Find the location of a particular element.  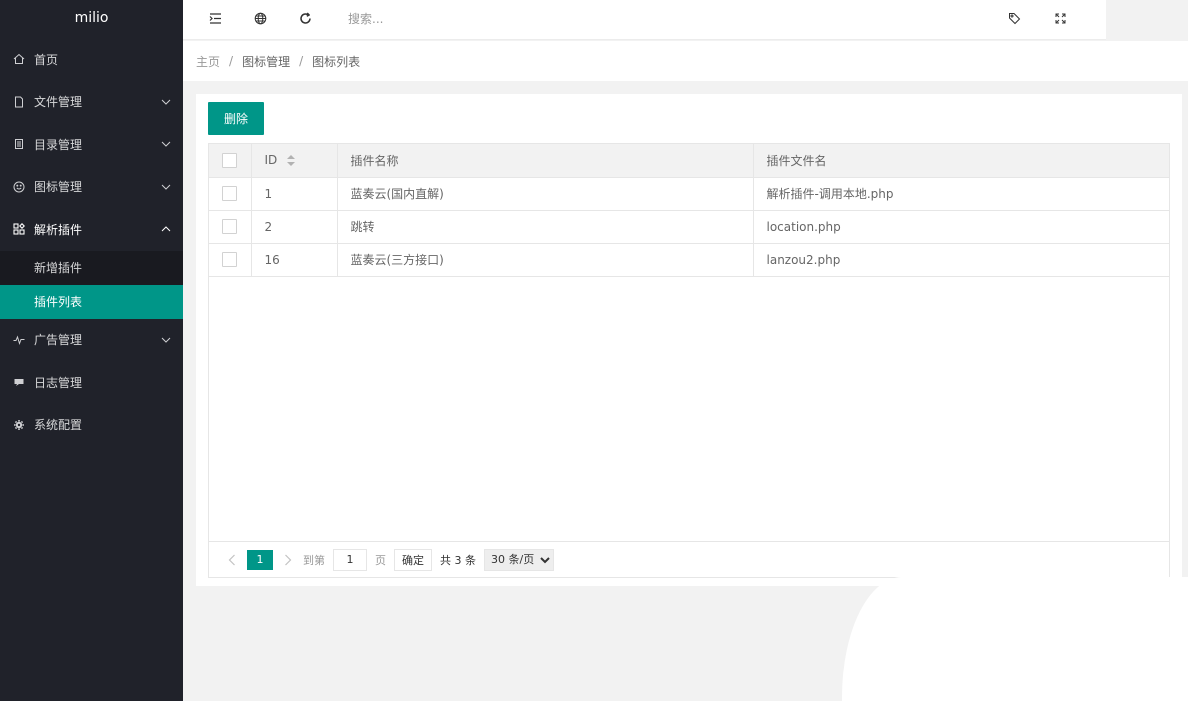

delete-button: 删除 is located at coordinates (236, 118).